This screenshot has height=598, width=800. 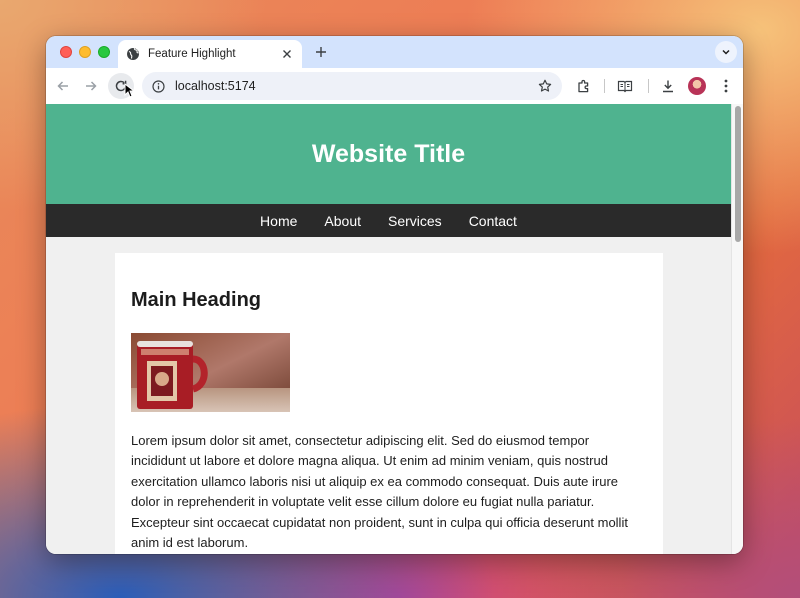 What do you see at coordinates (210, 372) in the screenshot?
I see `mug-image` at bounding box center [210, 372].